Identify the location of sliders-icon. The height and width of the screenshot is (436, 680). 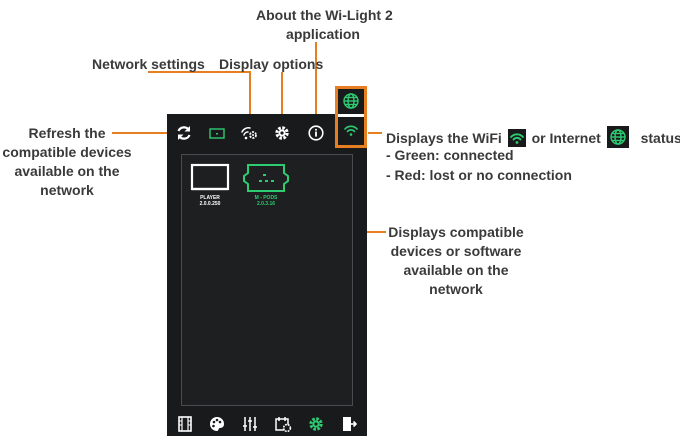
(250, 424).